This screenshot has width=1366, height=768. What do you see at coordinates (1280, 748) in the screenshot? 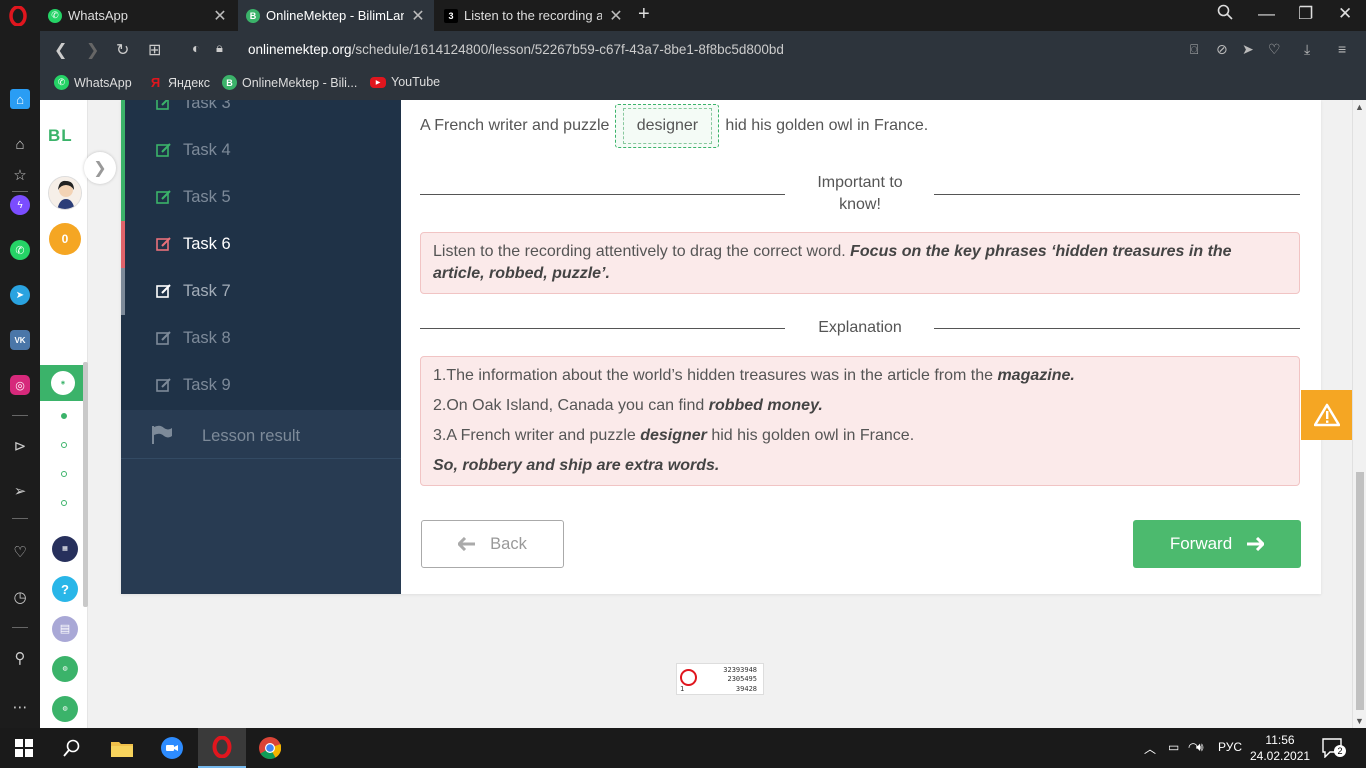
I see `clock: 11:56 24.02.2021` at bounding box center [1280, 748].